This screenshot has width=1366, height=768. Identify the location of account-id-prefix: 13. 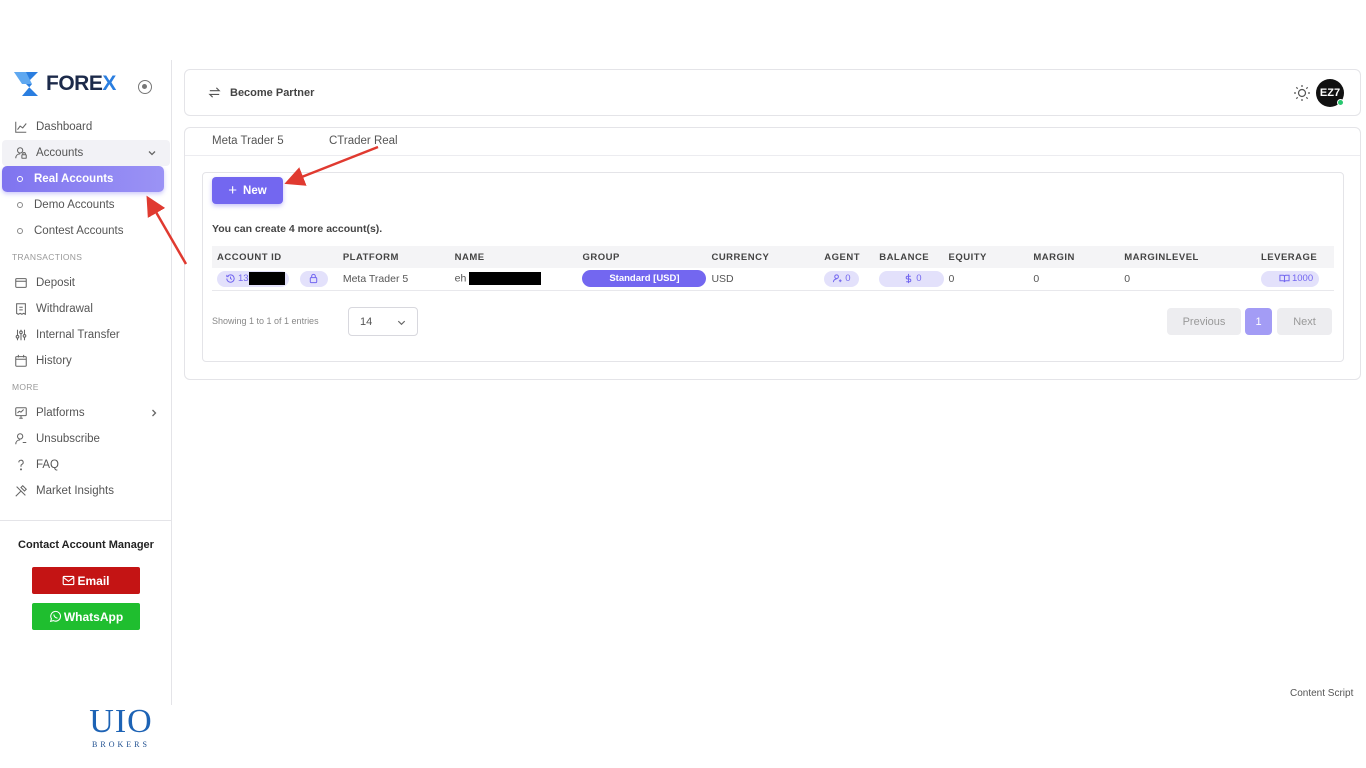
(243, 278).